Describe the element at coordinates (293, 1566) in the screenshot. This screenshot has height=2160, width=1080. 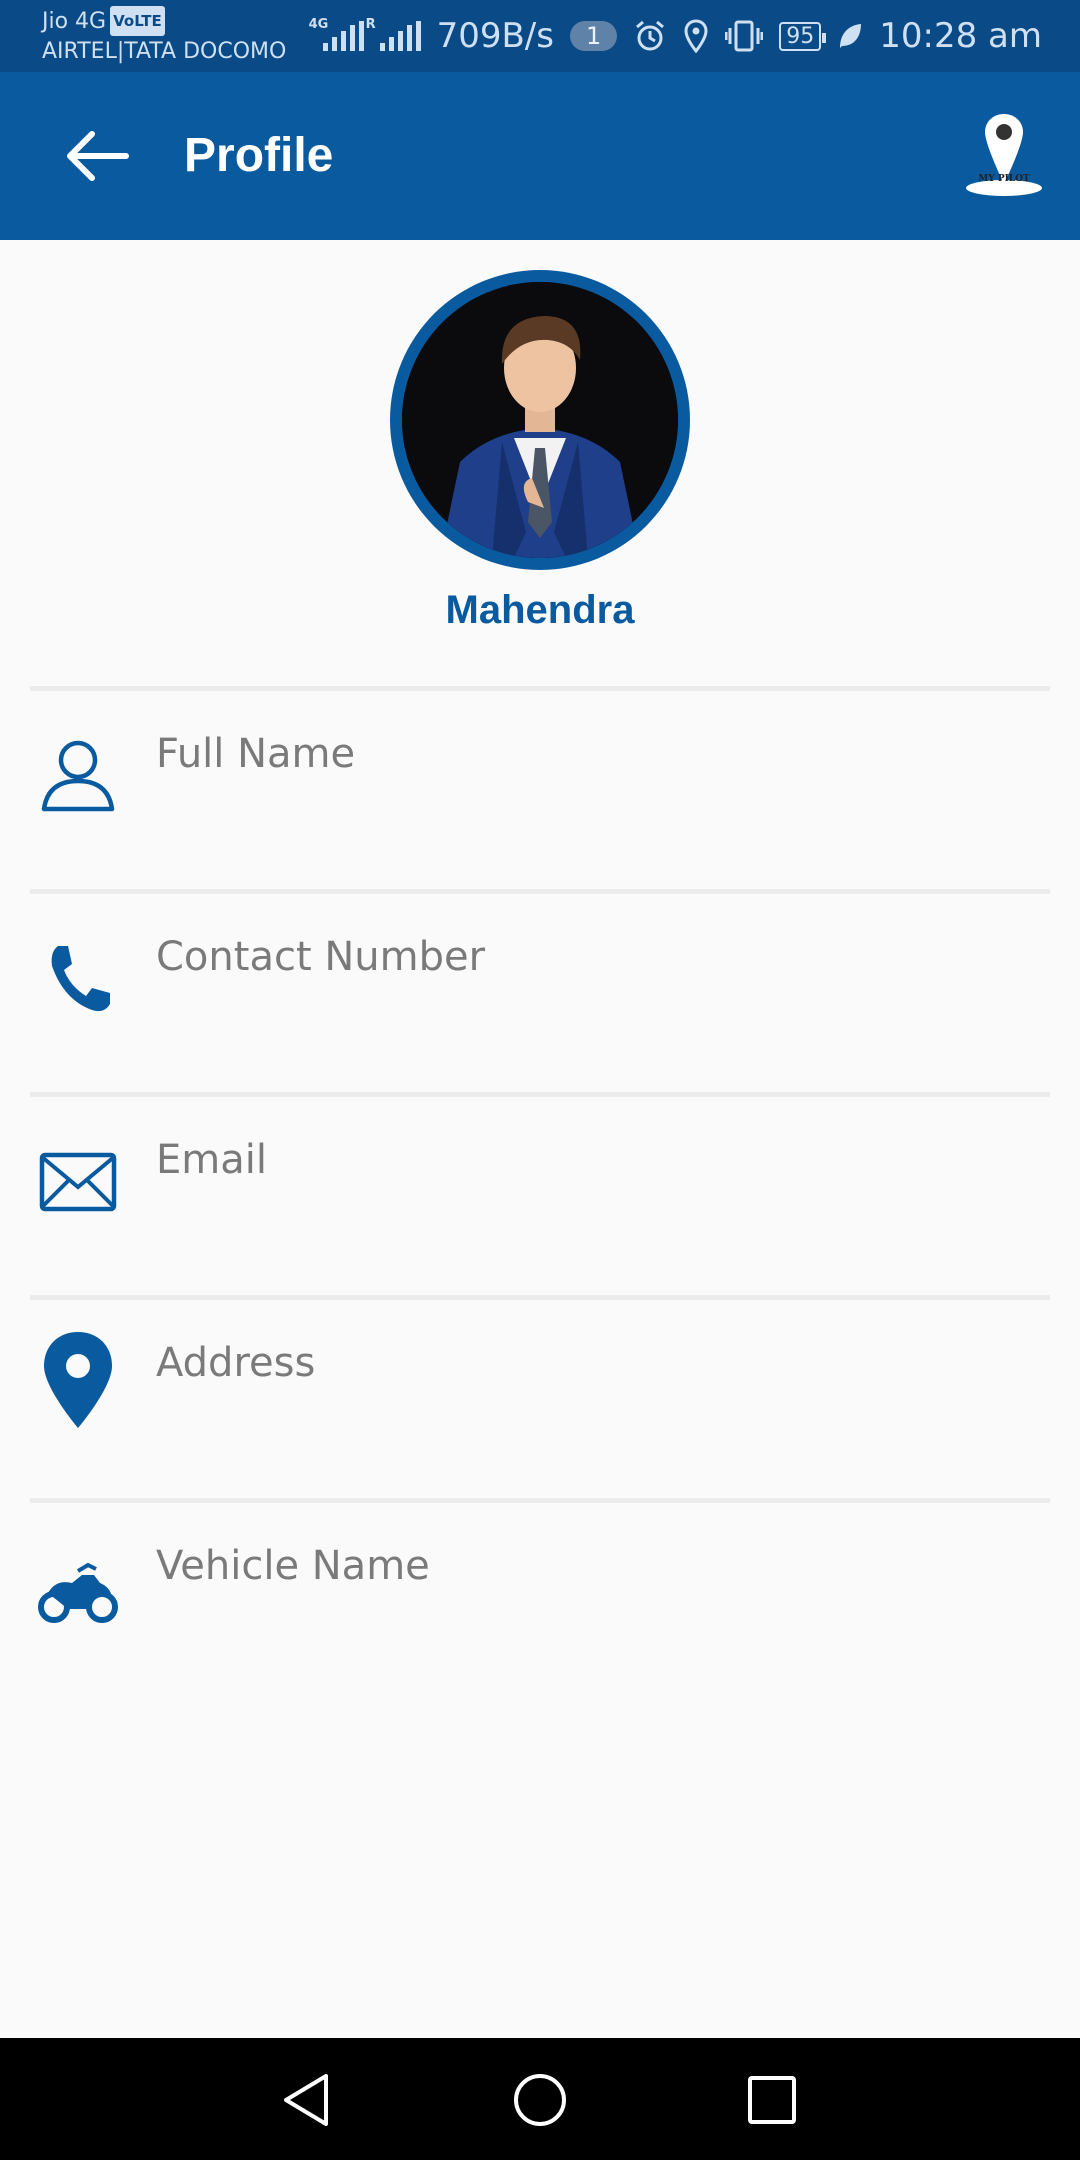
I see `vehicle-name-label: Vehicle Name` at that location.